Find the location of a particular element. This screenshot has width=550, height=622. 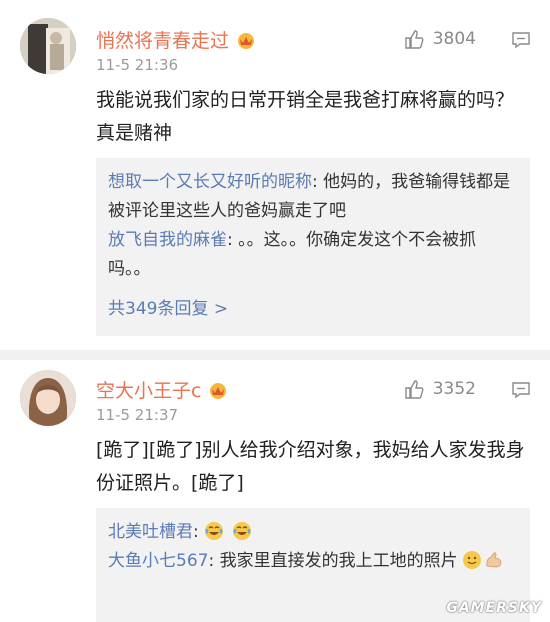

username: 悄然将青春走过 is located at coordinates (176, 39).